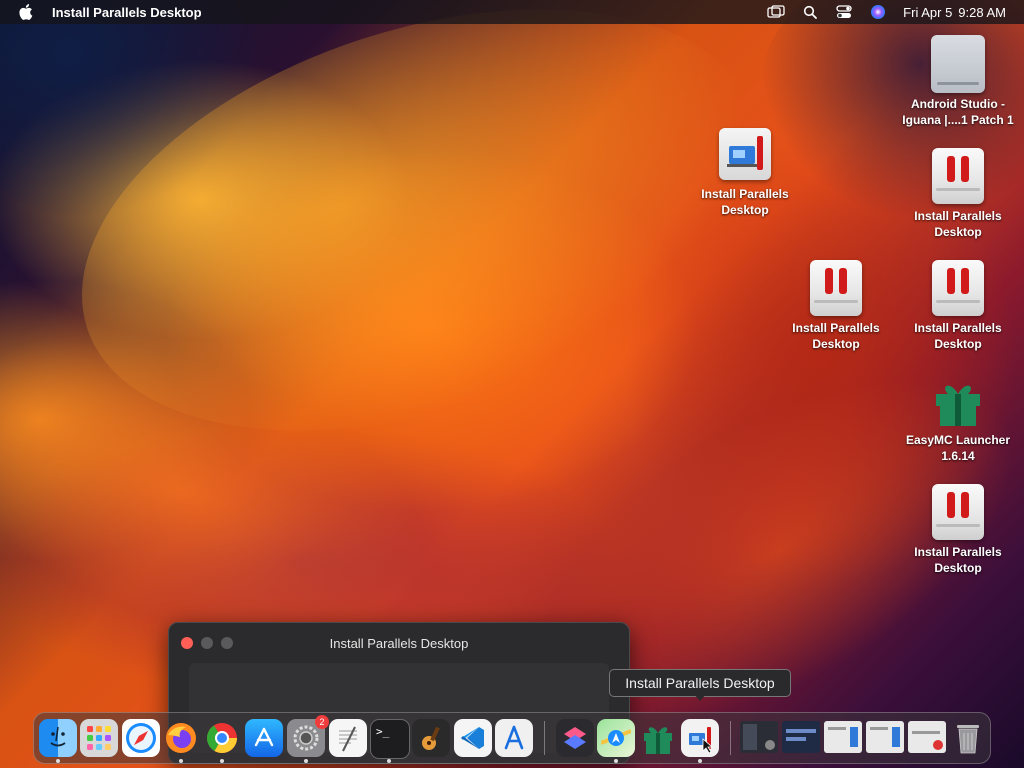 The width and height of the screenshot is (1024, 768). Describe the element at coordinates (127, 12) in the screenshot. I see `active-app-name: Install Parallels Desktop` at that location.